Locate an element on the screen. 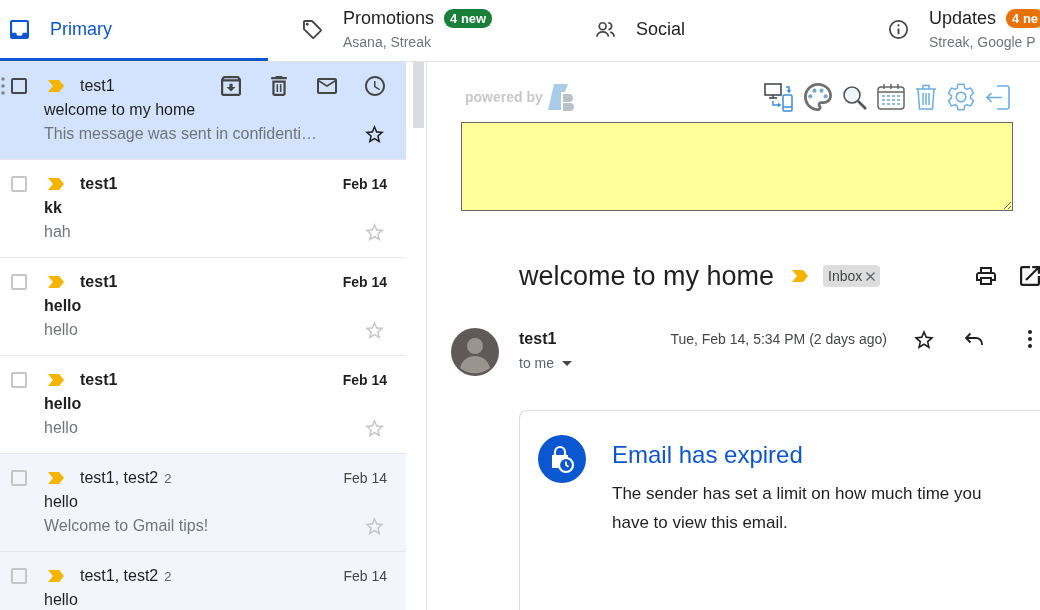 This screenshot has height=610, width=1040. people-icon is located at coordinates (605, 29).